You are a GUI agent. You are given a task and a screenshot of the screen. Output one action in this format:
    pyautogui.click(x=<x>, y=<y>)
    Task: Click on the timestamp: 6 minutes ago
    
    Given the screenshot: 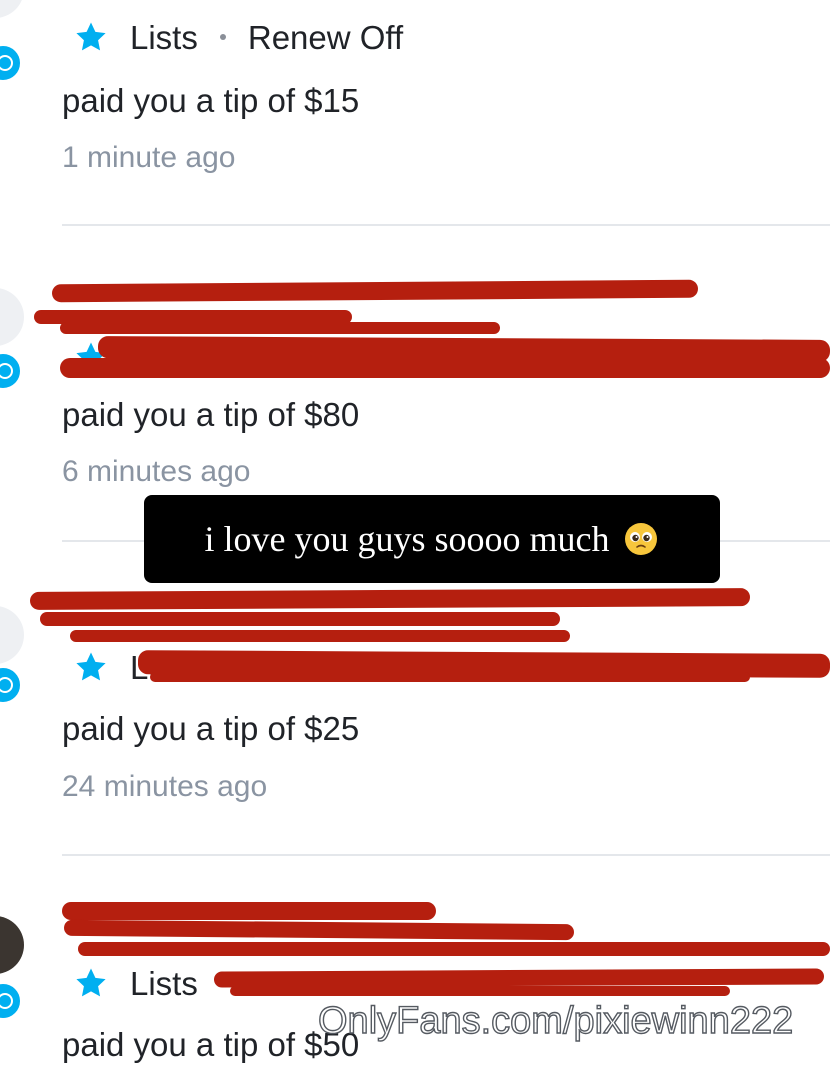 What is the action you would take?
    pyautogui.click(x=156, y=471)
    